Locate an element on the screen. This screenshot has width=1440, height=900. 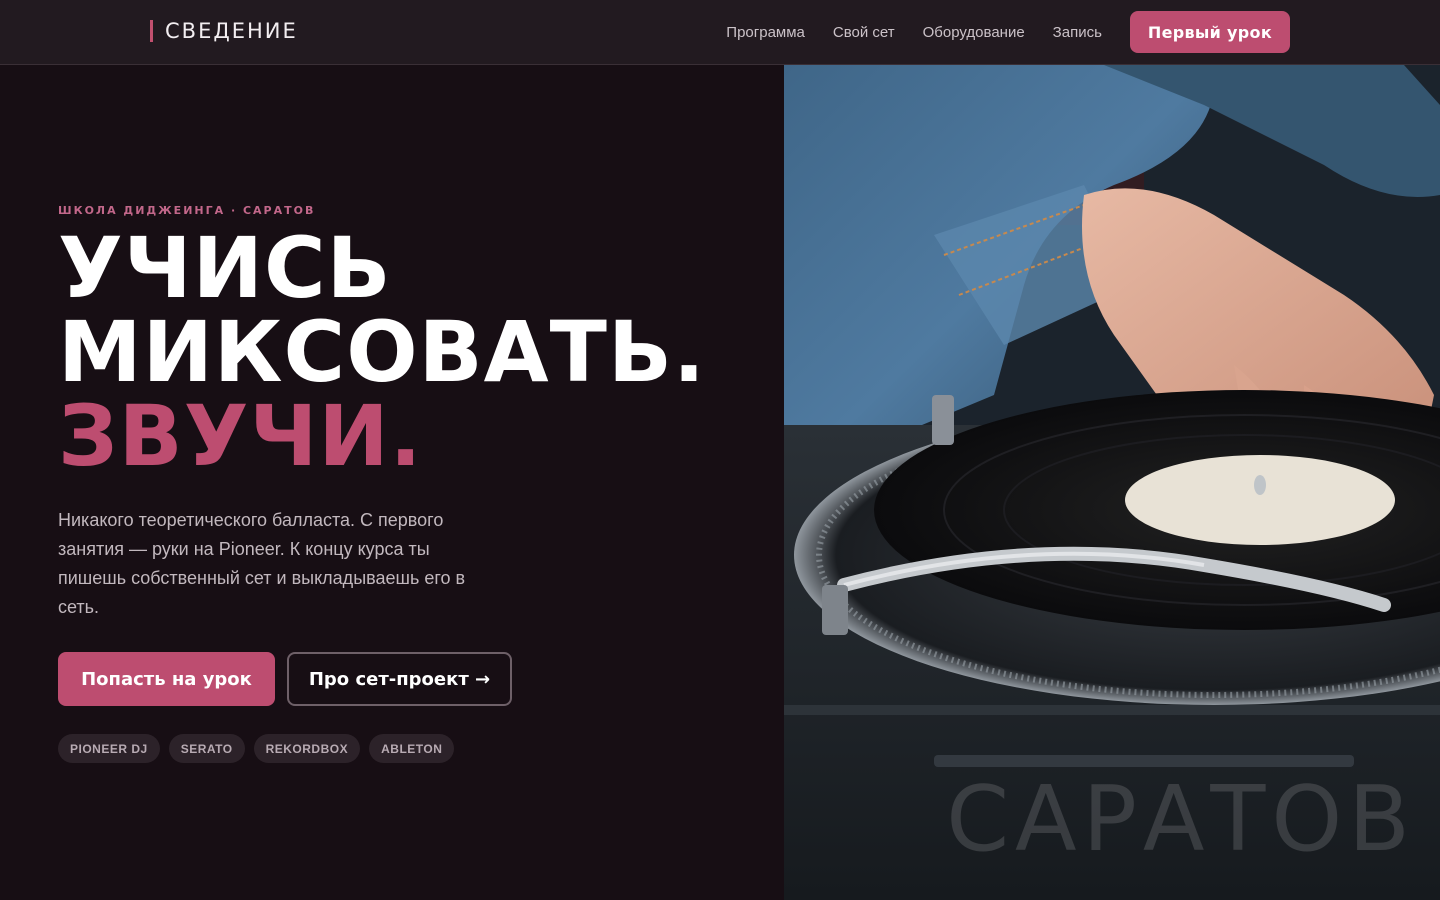
first-lesson-button: Первый урок is located at coordinates (1209, 32).